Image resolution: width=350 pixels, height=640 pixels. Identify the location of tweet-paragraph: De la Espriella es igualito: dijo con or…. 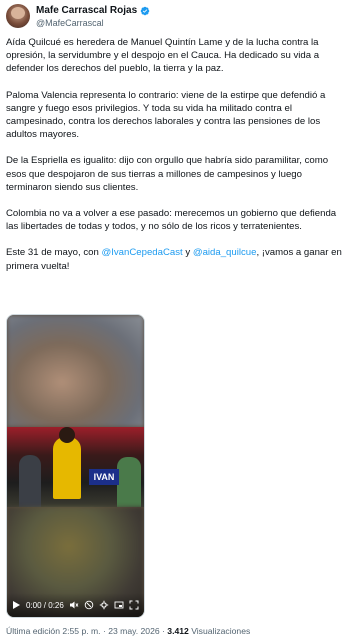
(167, 174).